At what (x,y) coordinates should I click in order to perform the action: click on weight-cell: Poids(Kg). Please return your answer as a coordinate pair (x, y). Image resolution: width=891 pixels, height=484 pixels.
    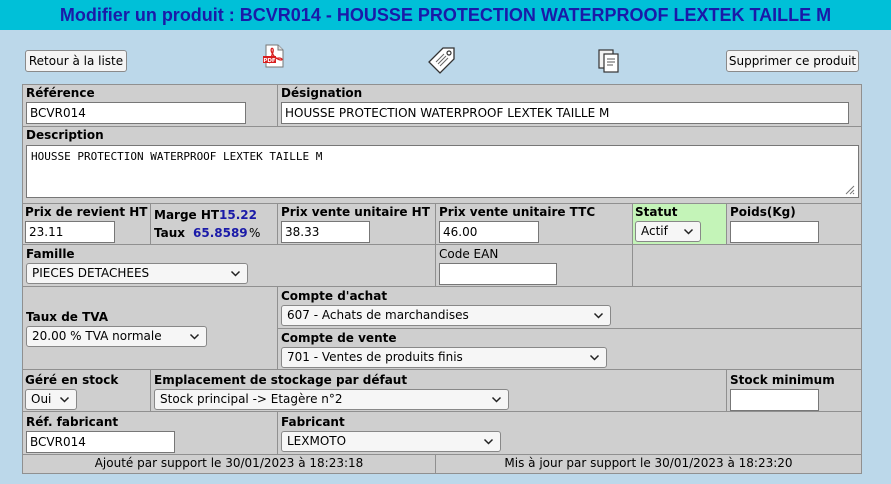
    Looking at the image, I should click on (794, 224).